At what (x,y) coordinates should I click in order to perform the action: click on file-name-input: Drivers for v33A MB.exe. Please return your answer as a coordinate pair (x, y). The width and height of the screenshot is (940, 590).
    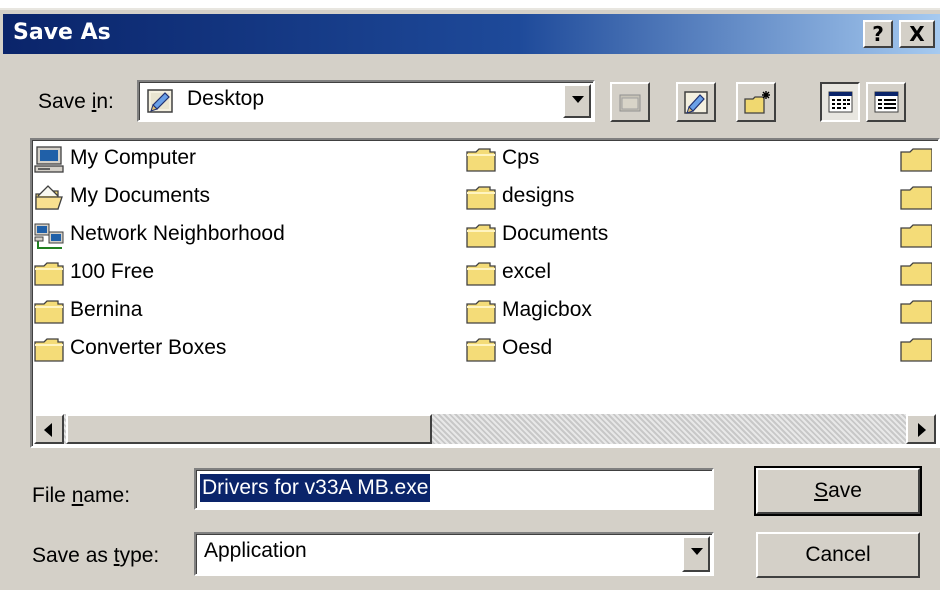
    Looking at the image, I should click on (454, 489).